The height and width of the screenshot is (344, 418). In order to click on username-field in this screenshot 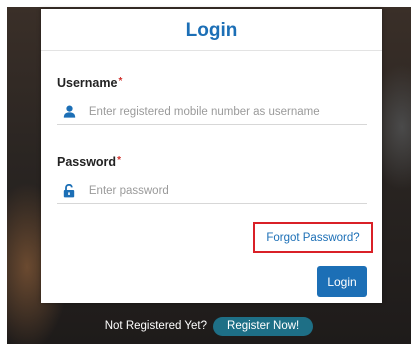, I will do `click(212, 112)`.